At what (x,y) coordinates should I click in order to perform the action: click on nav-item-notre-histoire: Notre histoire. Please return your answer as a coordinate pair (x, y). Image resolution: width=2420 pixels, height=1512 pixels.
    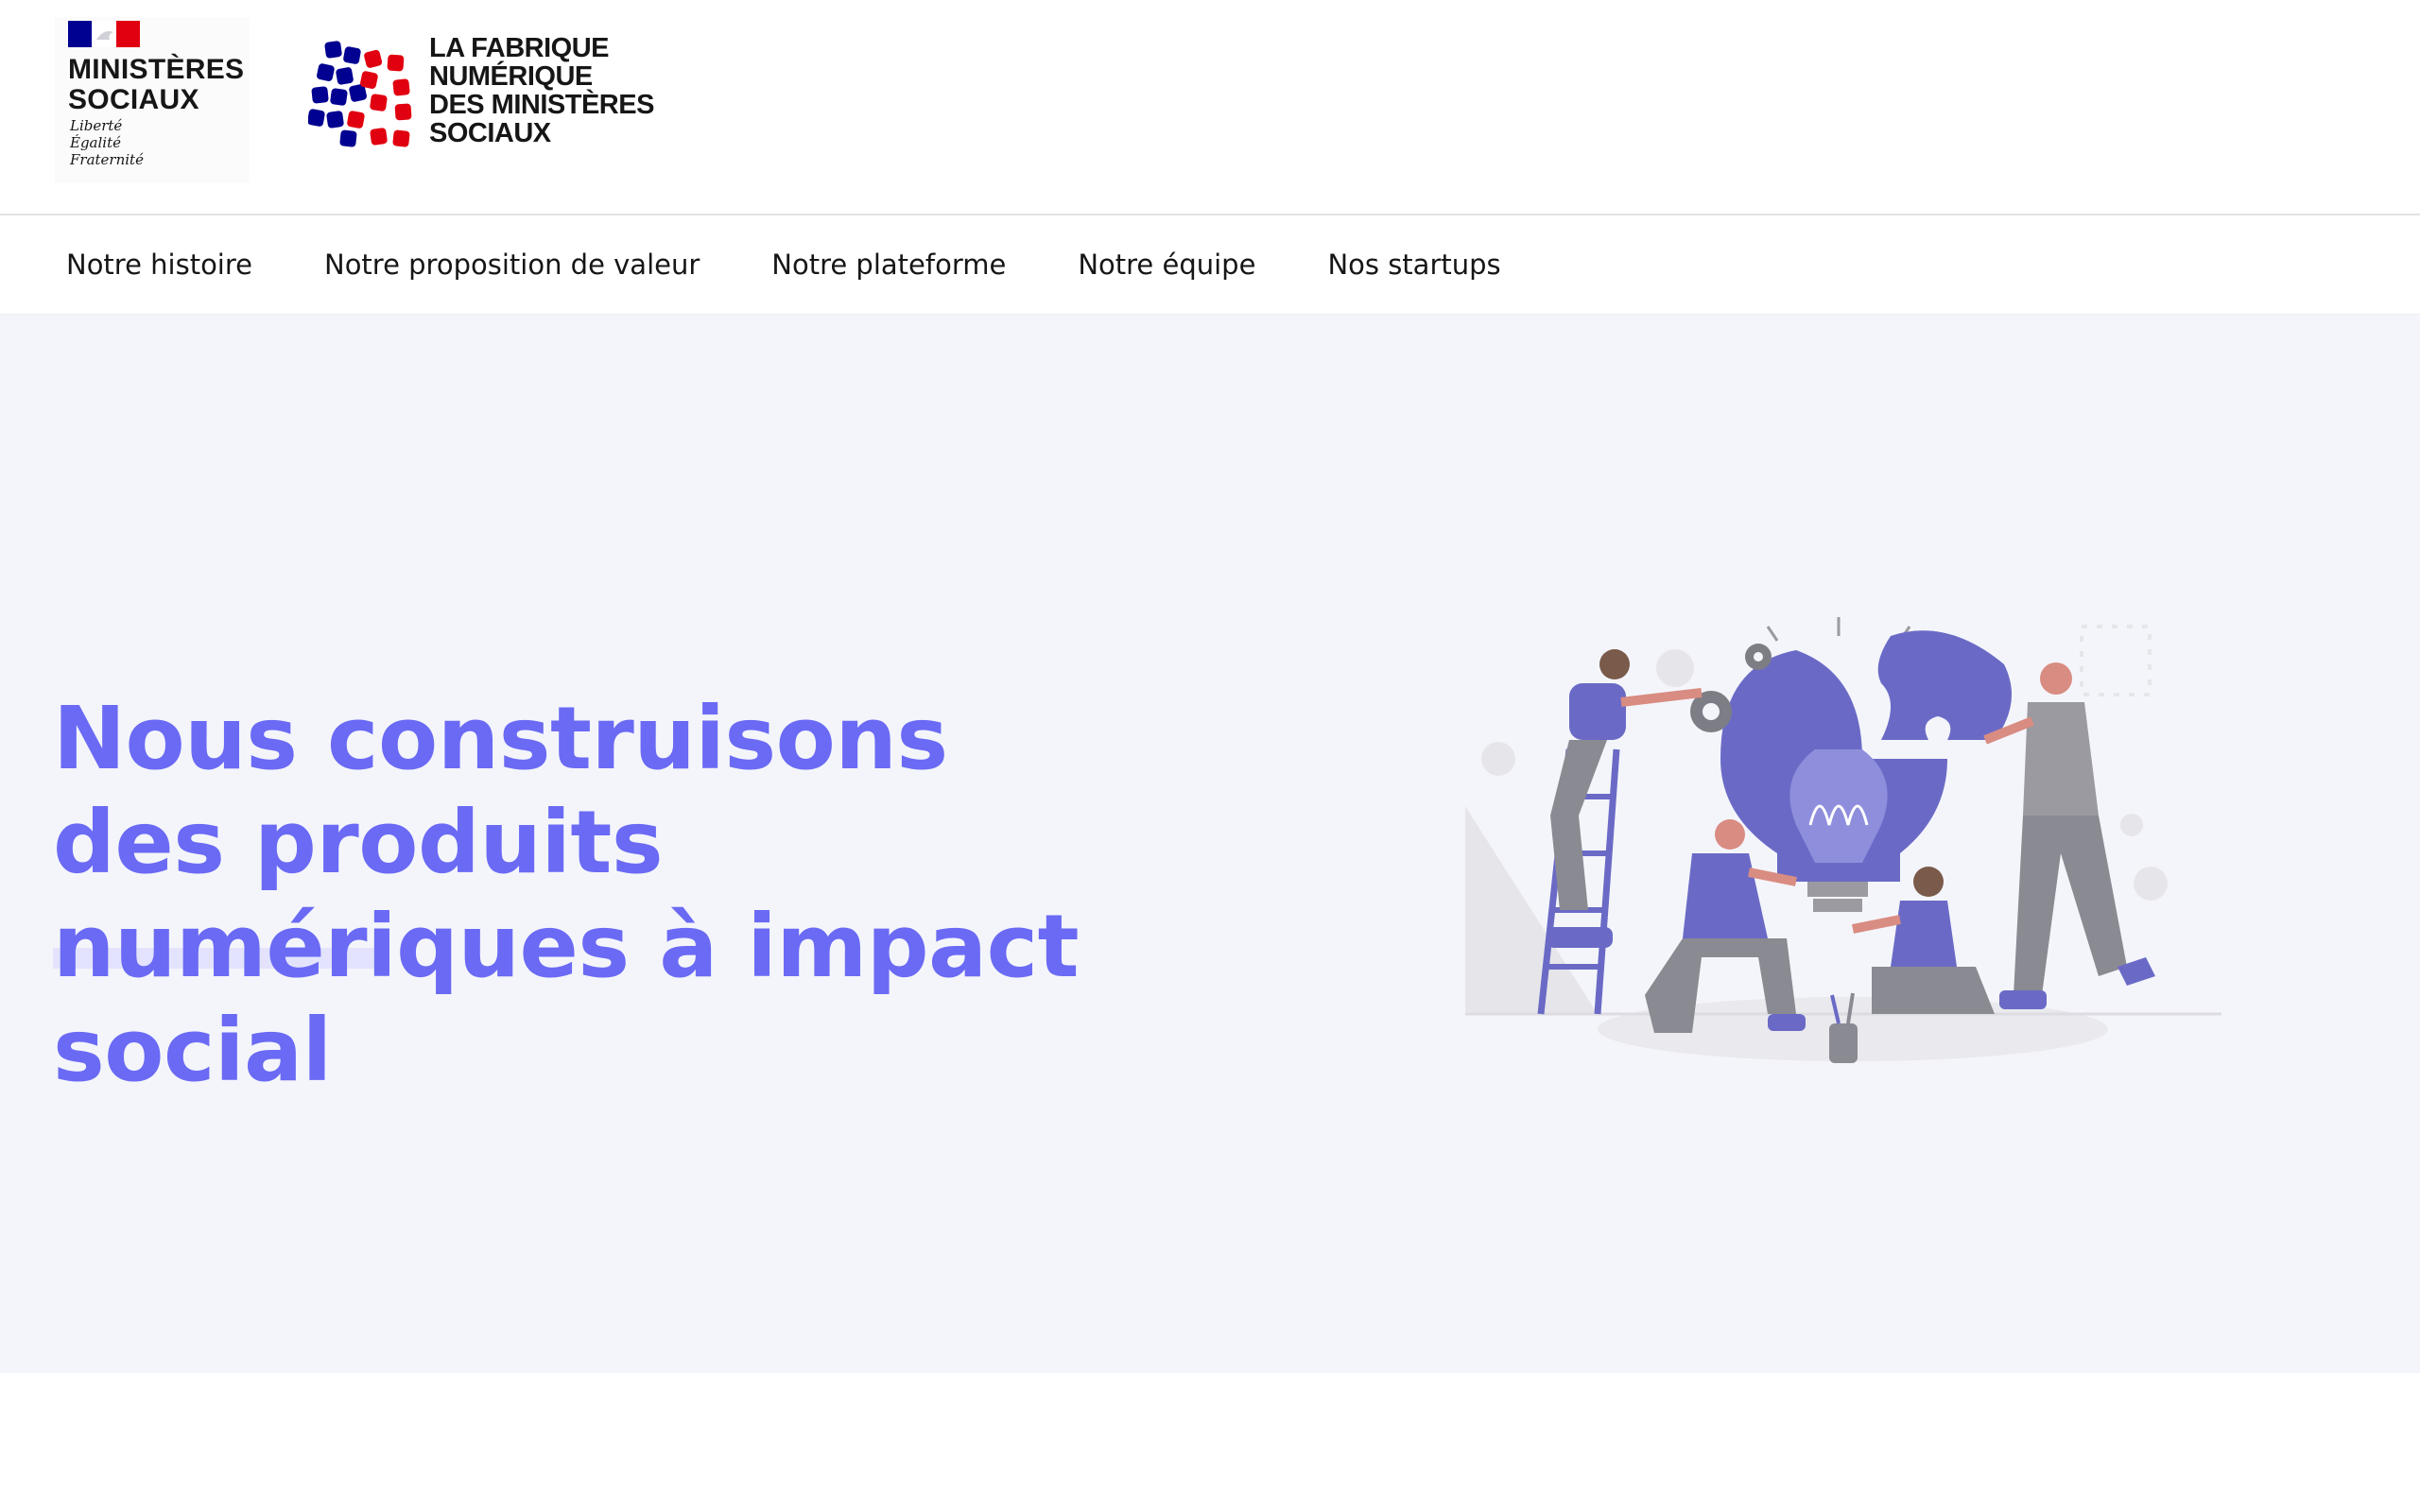
    Looking at the image, I should click on (159, 265).